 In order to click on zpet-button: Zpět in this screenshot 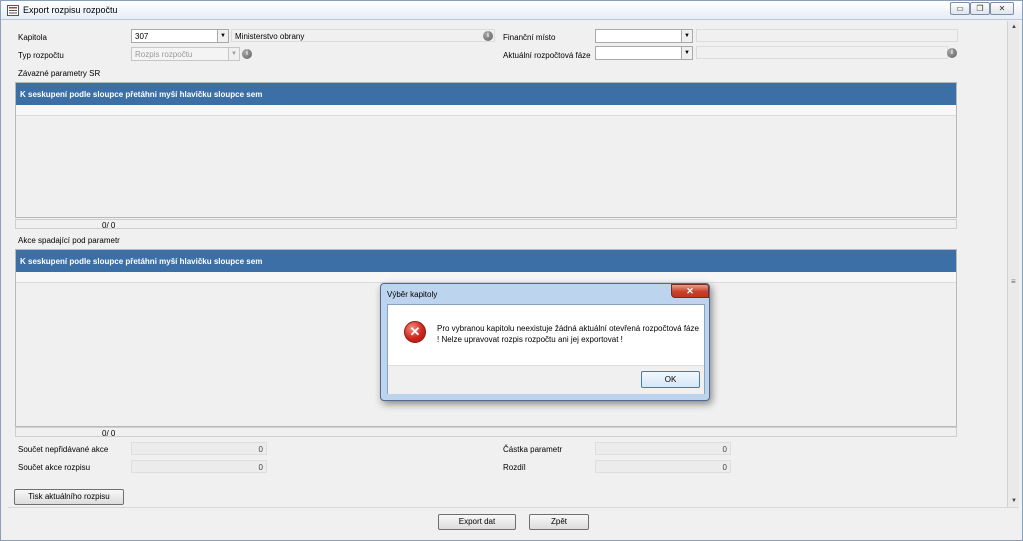, I will do `click(559, 522)`.